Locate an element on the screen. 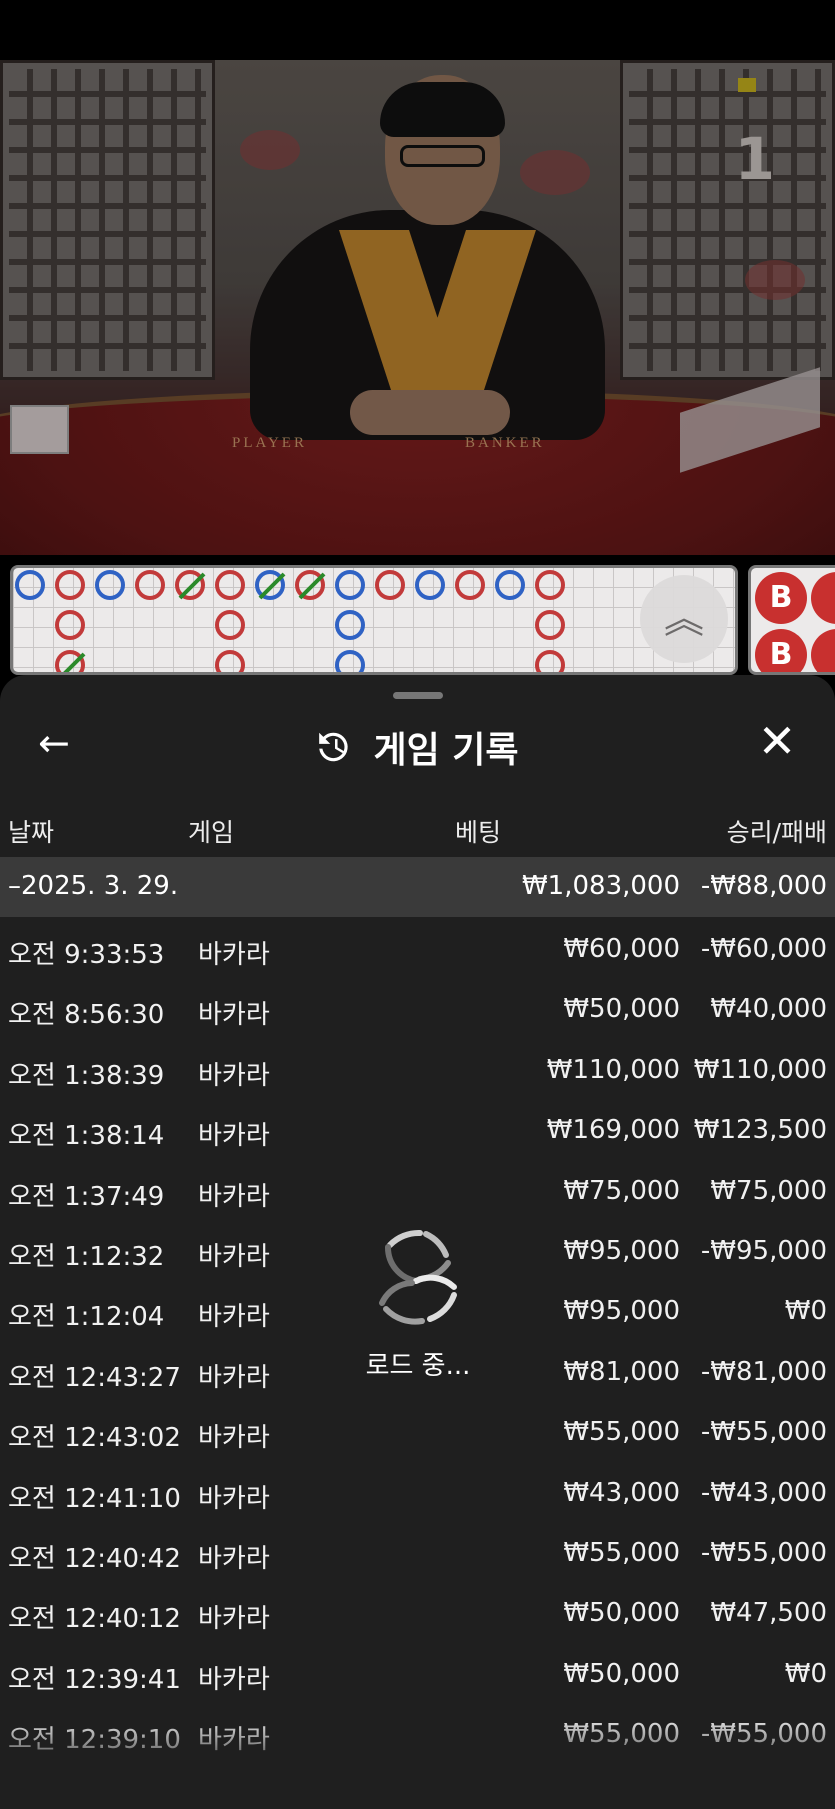 The image size is (835, 1809). expand-roadmap-button: ︽ is located at coordinates (684, 619).